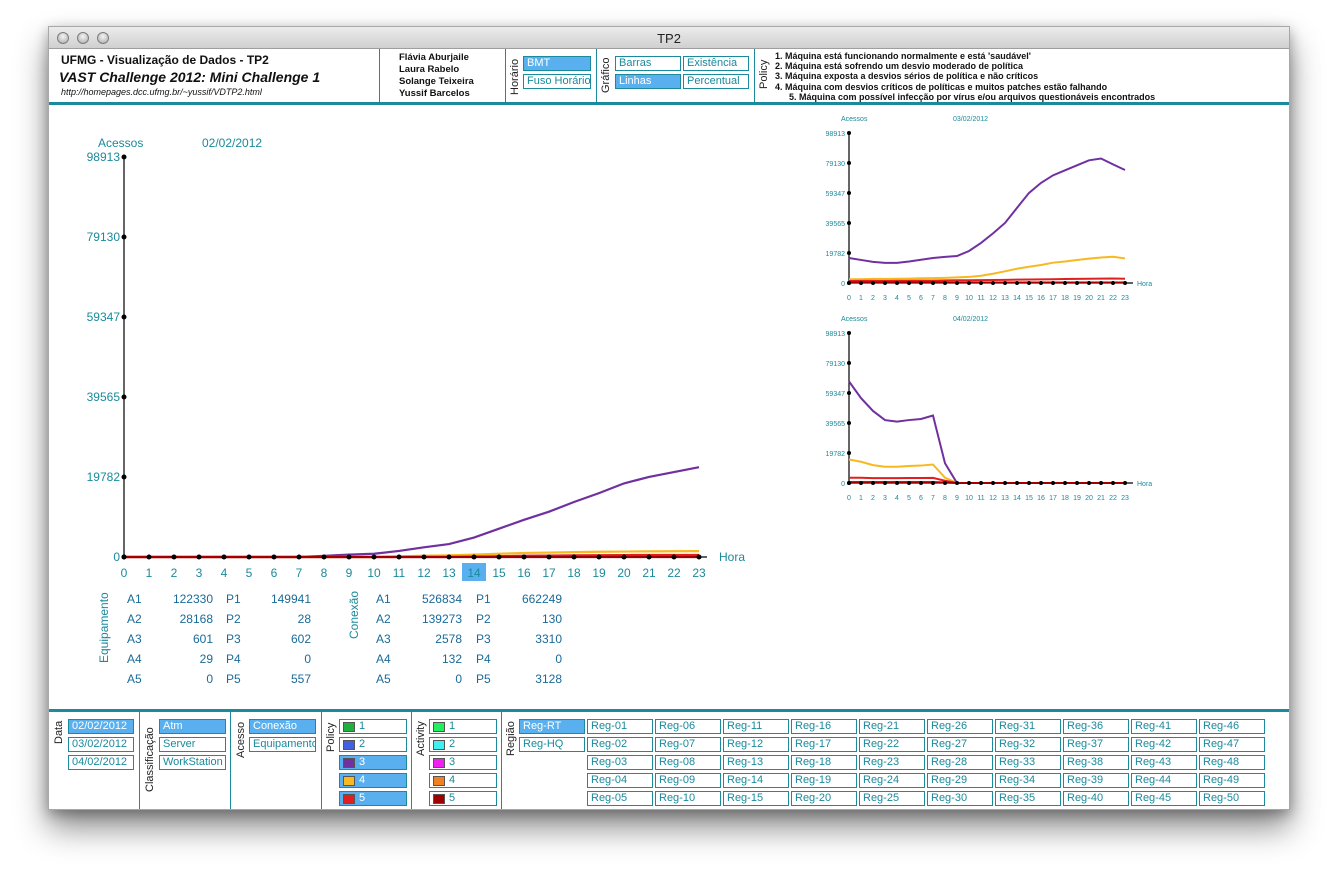  I want to click on regiao-option-38: Reg-38, so click(1096, 762).